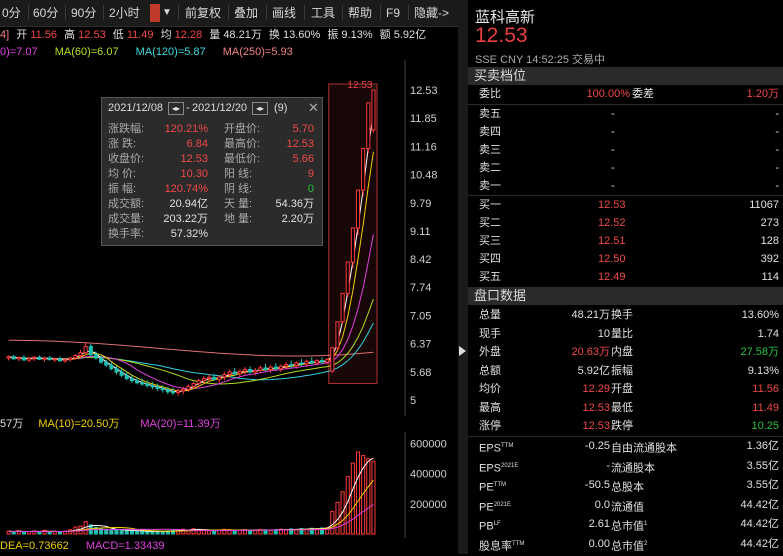  What do you see at coordinates (260, 108) in the screenshot?
I see `range-end-stepper-icon: ◂▸` at bounding box center [260, 108].